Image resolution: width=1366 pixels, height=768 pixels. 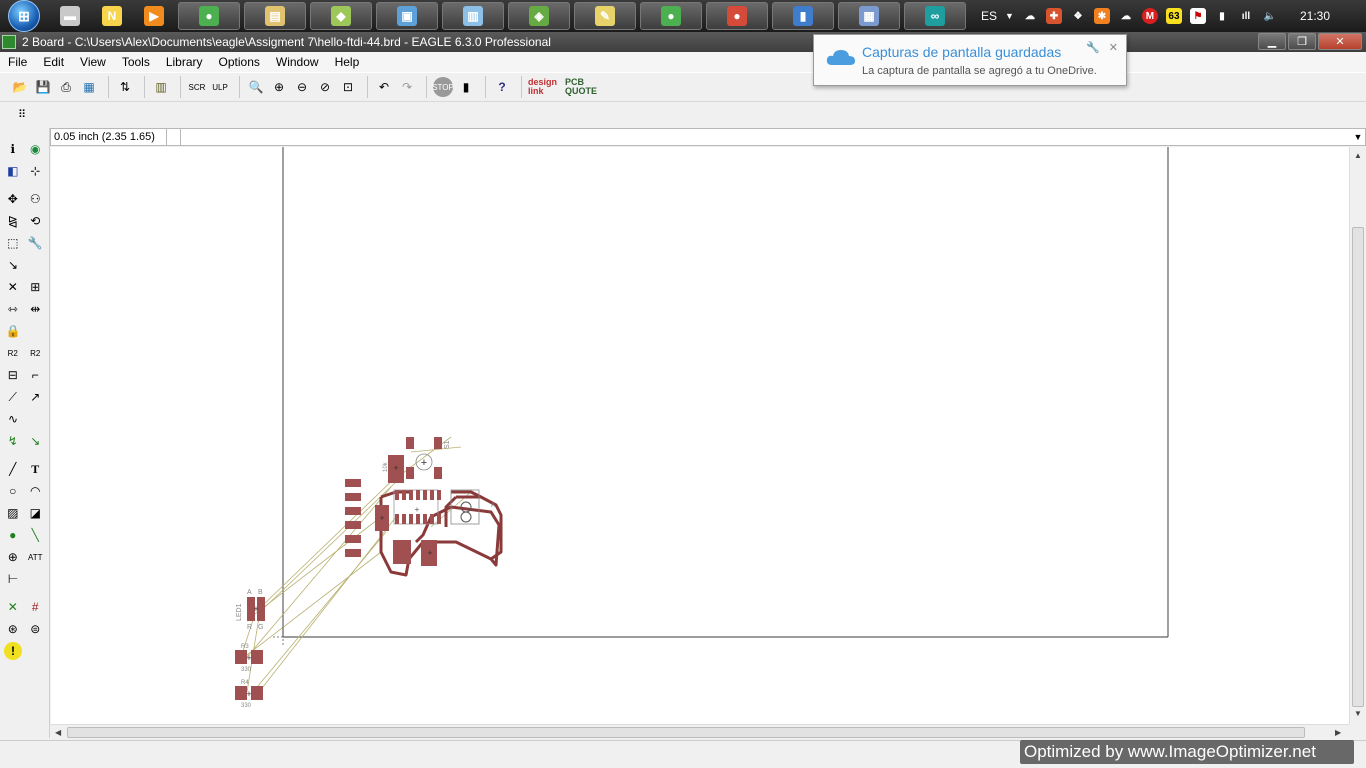 What do you see at coordinates (1338, 732) in the screenshot?
I see `scroll-right-icon: ▶` at bounding box center [1338, 732].